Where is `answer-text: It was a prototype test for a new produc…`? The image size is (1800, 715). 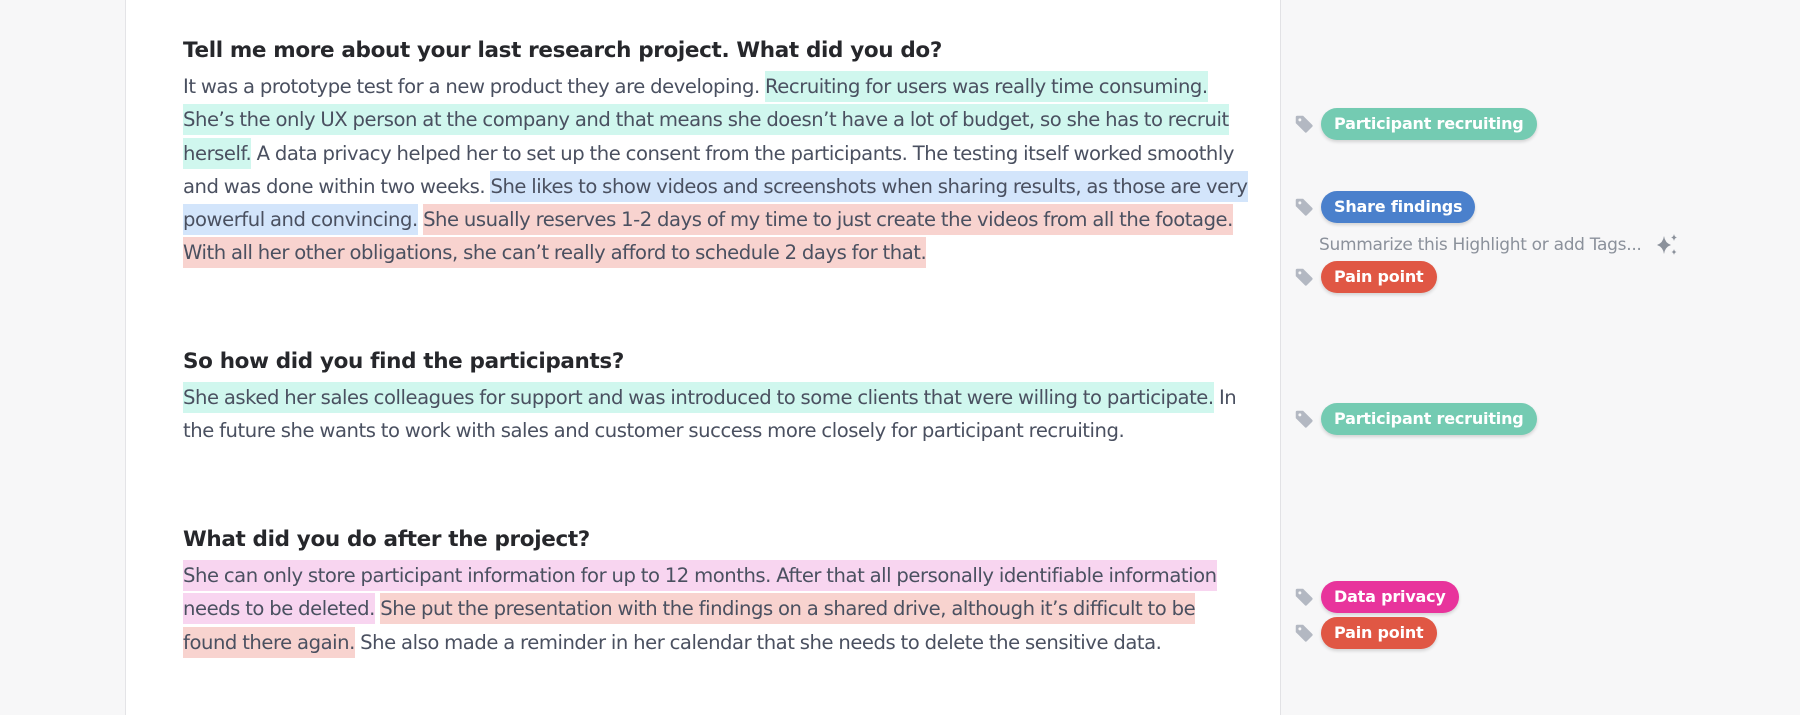 answer-text: It was a prototype test for a new produc… is located at coordinates (474, 86).